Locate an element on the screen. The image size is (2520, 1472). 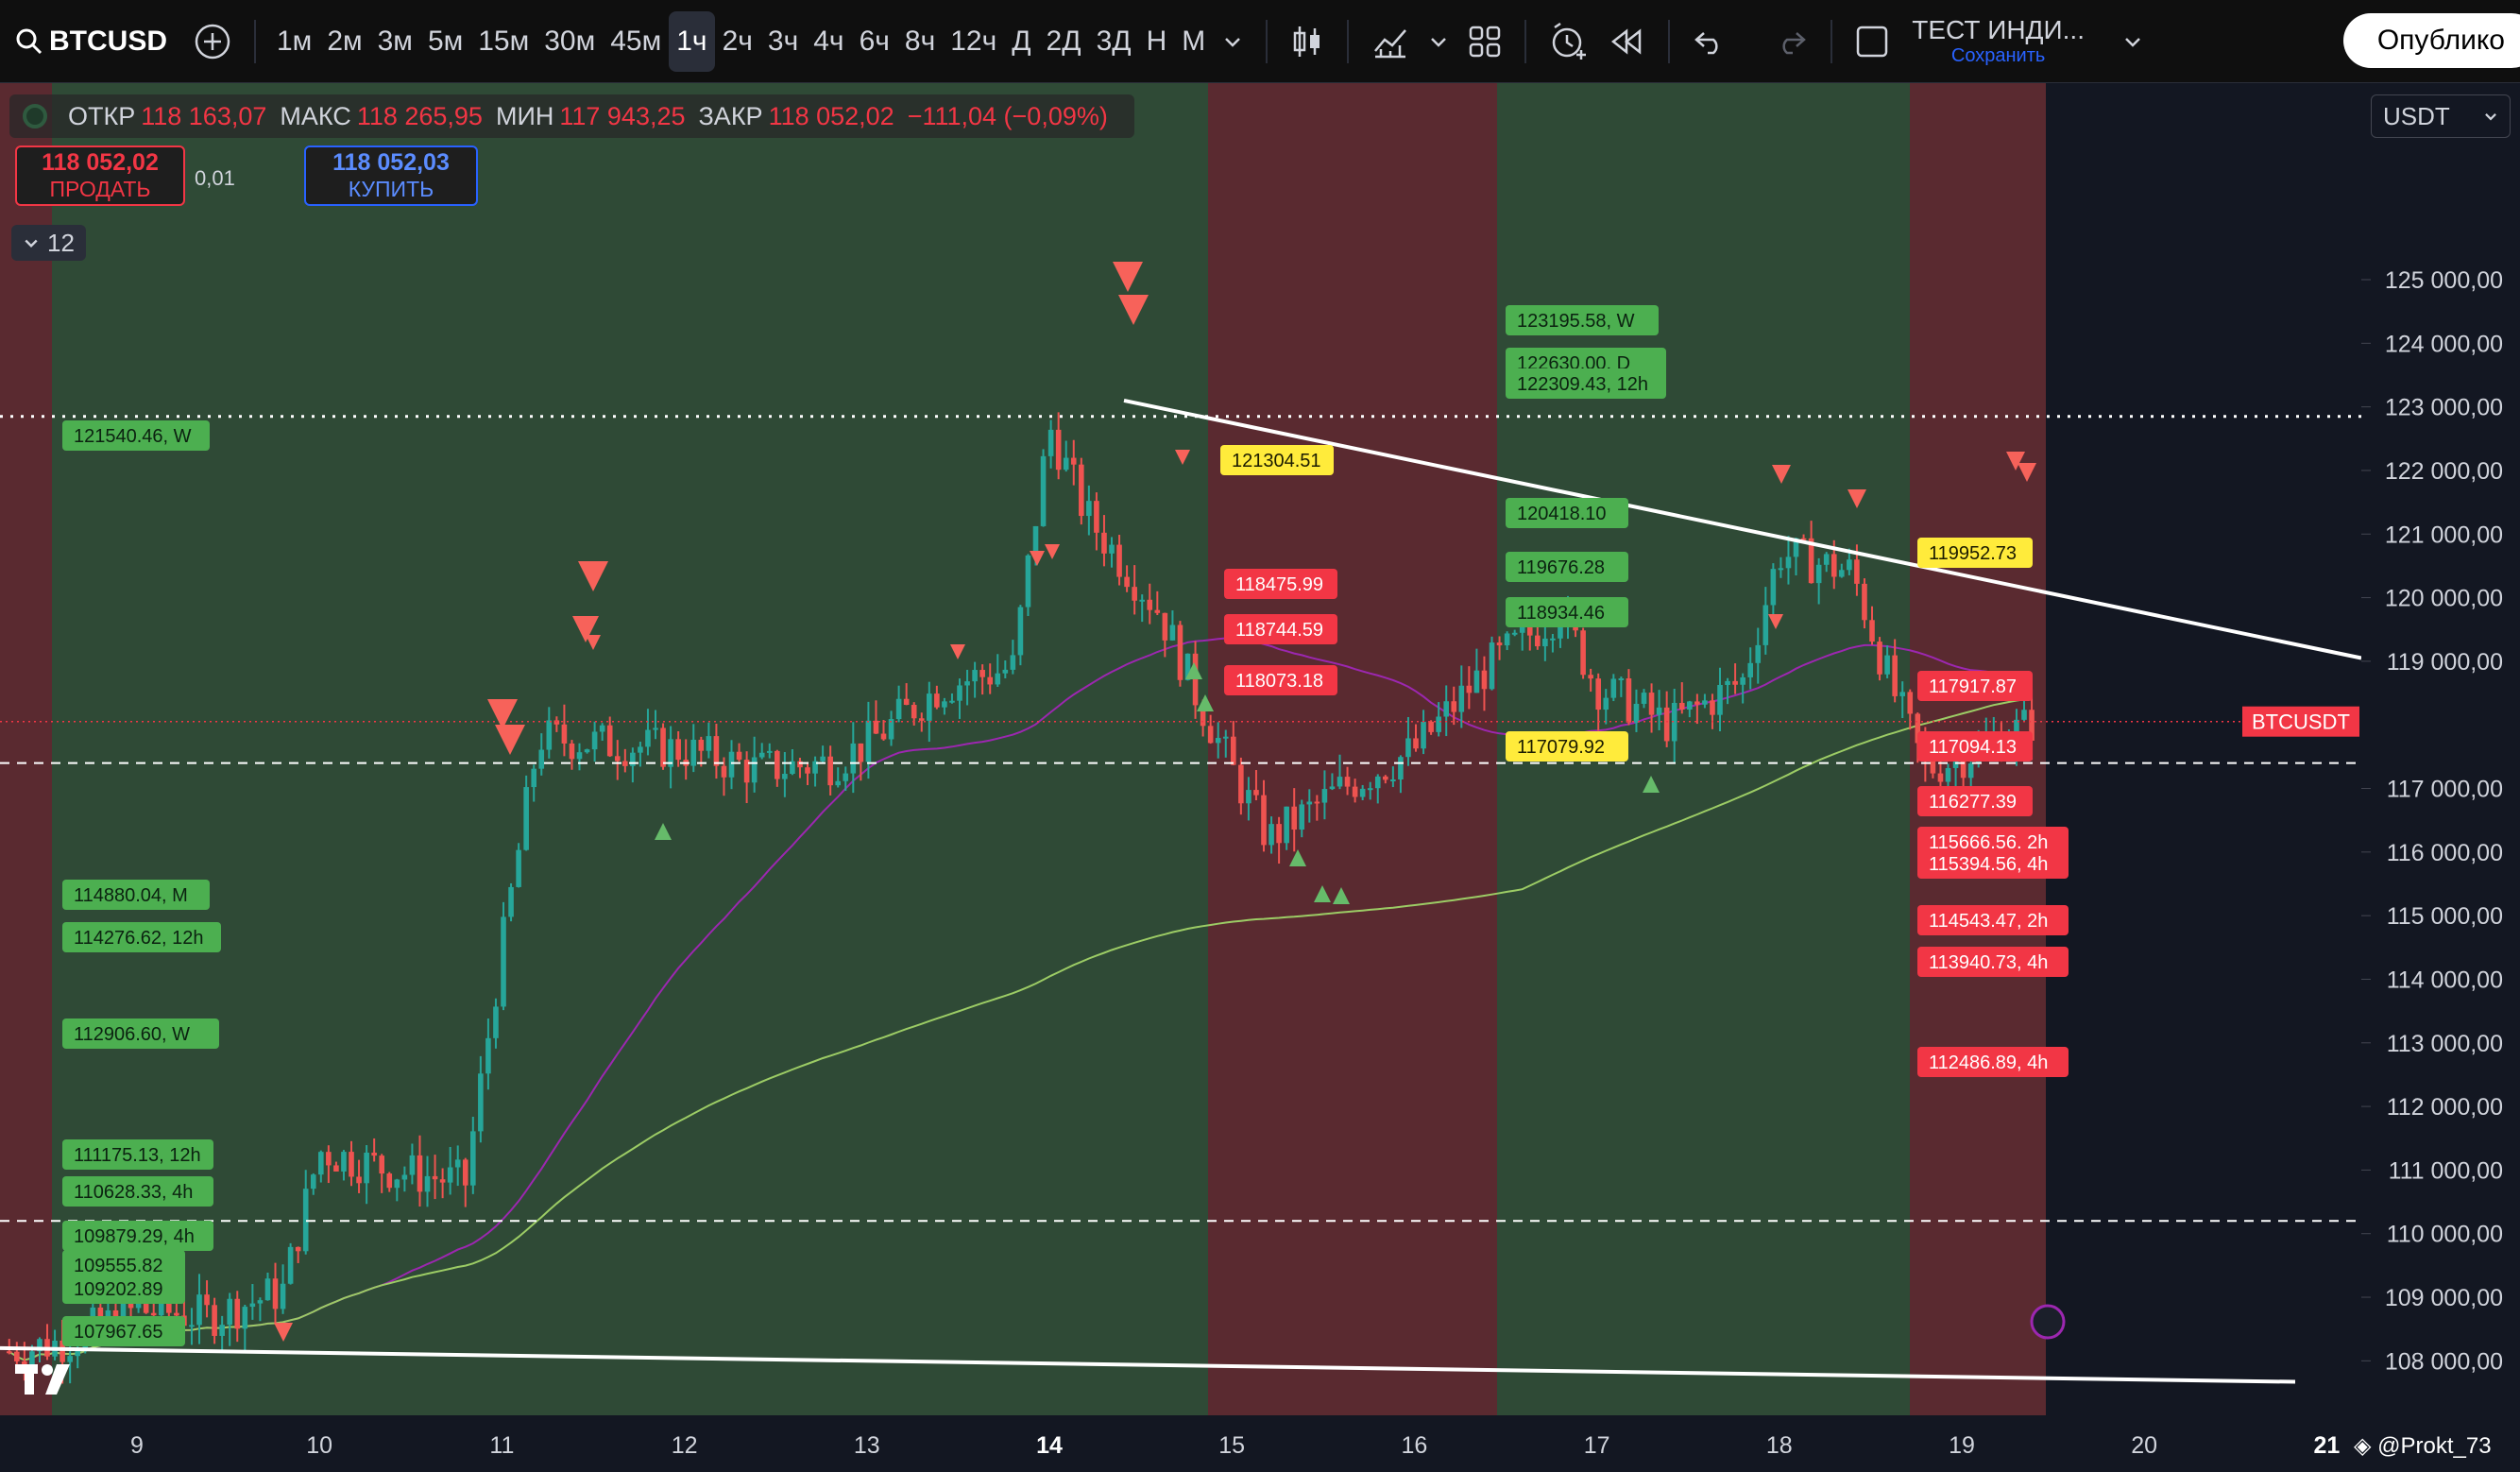
timeframe-17: Н is located at coordinates (1157, 42).